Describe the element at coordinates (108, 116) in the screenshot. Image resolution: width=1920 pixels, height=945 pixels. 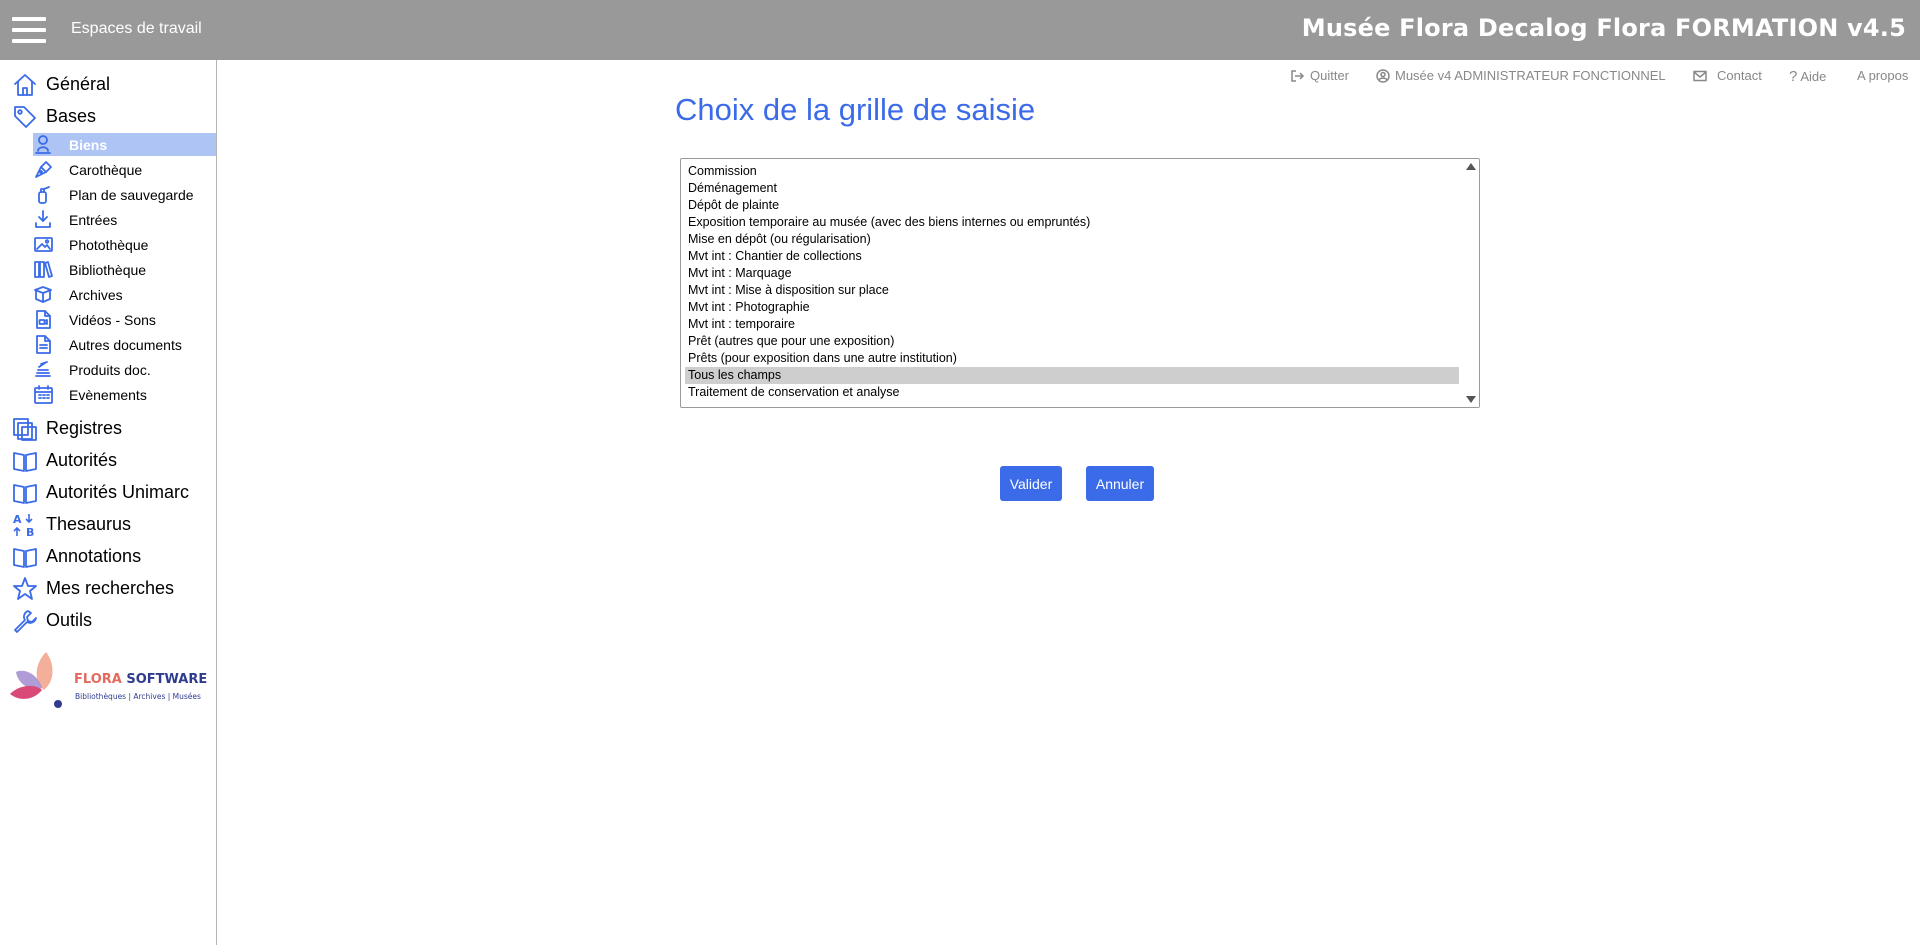
I see `sidebar-item-bases: Bases` at that location.